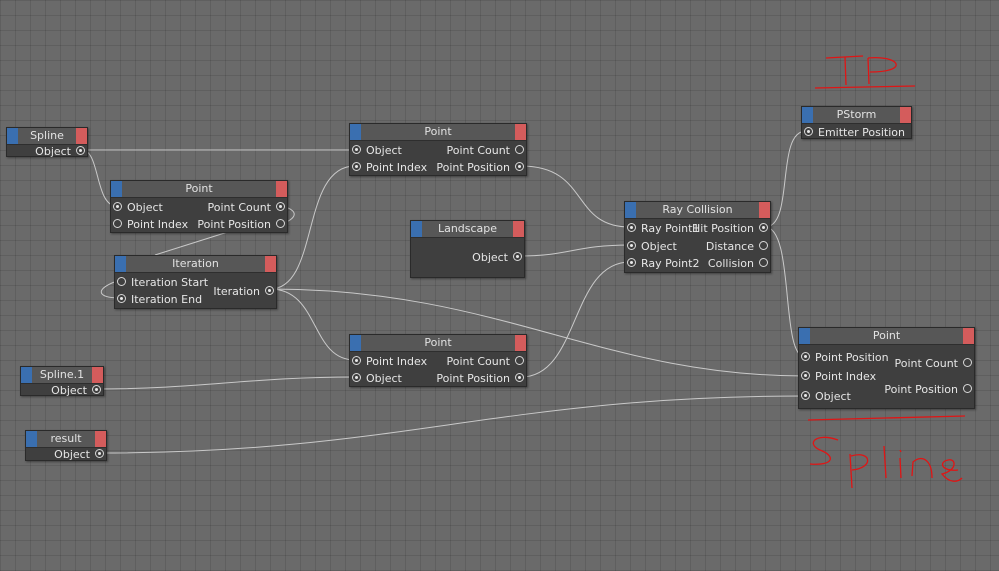  What do you see at coordinates (865, 72) in the screenshot?
I see `annotation-ip` at bounding box center [865, 72].